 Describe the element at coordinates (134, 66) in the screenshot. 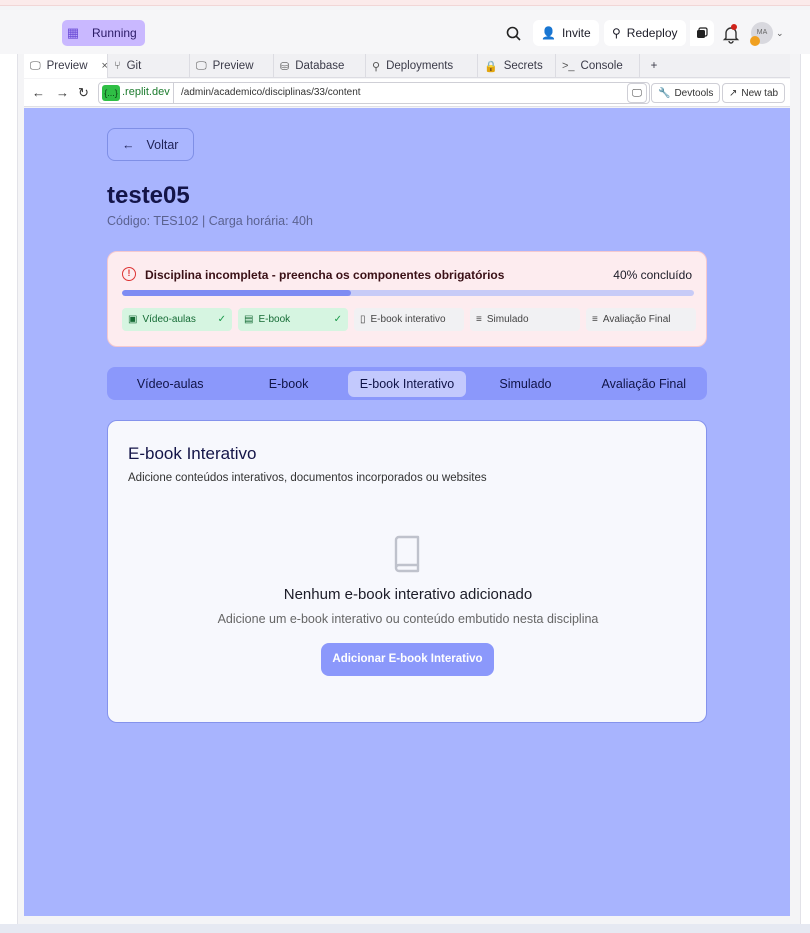

I see `tab-label: Git` at that location.